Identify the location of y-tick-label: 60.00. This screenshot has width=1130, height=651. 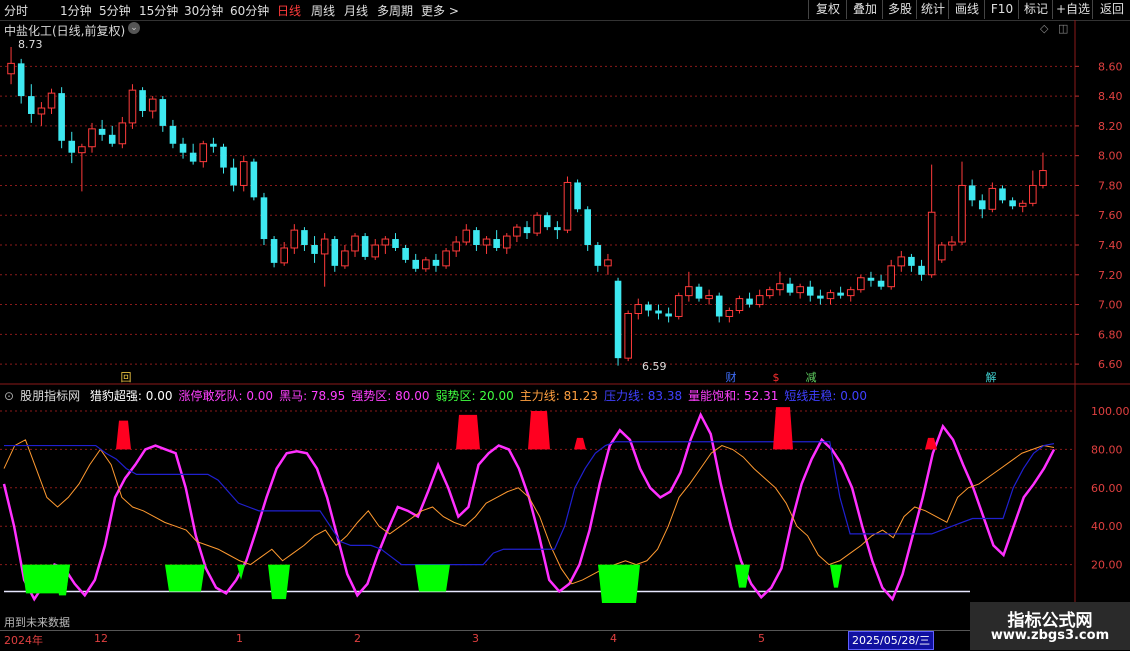
(1107, 488).